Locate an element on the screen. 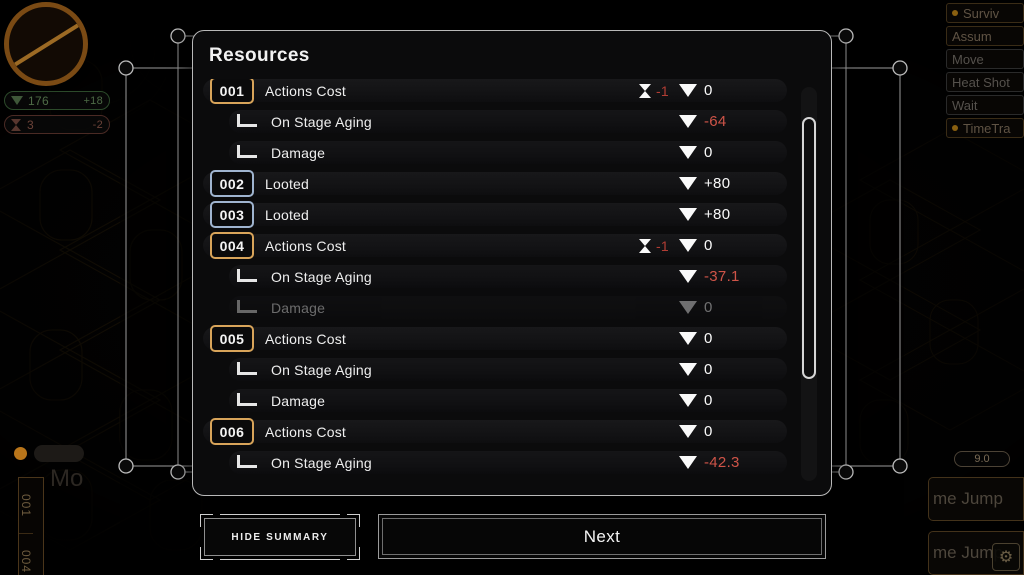  speed-indicator: 9.0 is located at coordinates (982, 459).